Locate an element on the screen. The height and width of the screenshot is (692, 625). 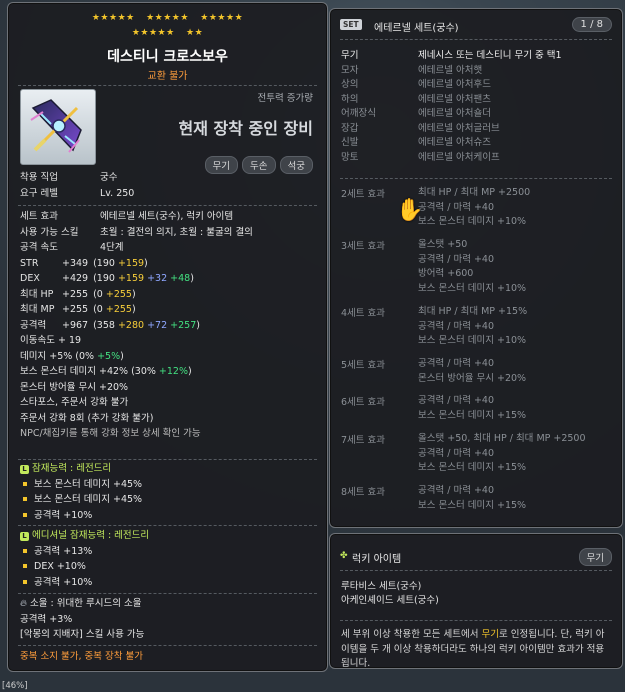
set-effect-title: 6세트 효과 is located at coordinates (363, 402).